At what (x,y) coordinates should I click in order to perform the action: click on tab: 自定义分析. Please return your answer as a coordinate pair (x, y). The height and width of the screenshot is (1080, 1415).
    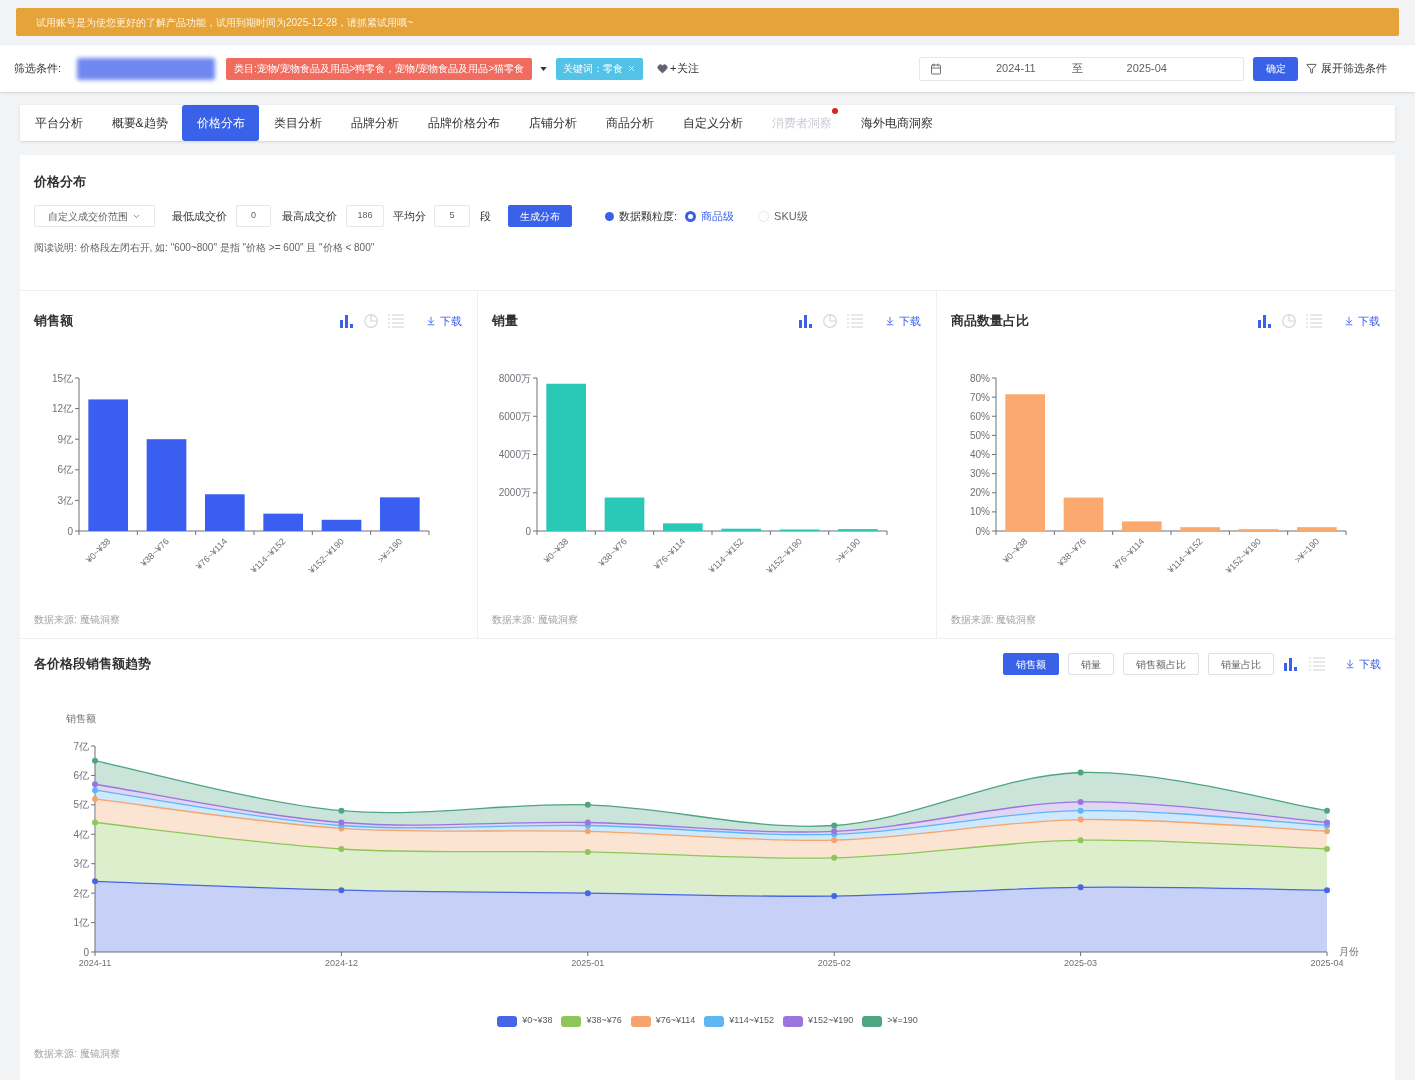
    Looking at the image, I should click on (712, 123).